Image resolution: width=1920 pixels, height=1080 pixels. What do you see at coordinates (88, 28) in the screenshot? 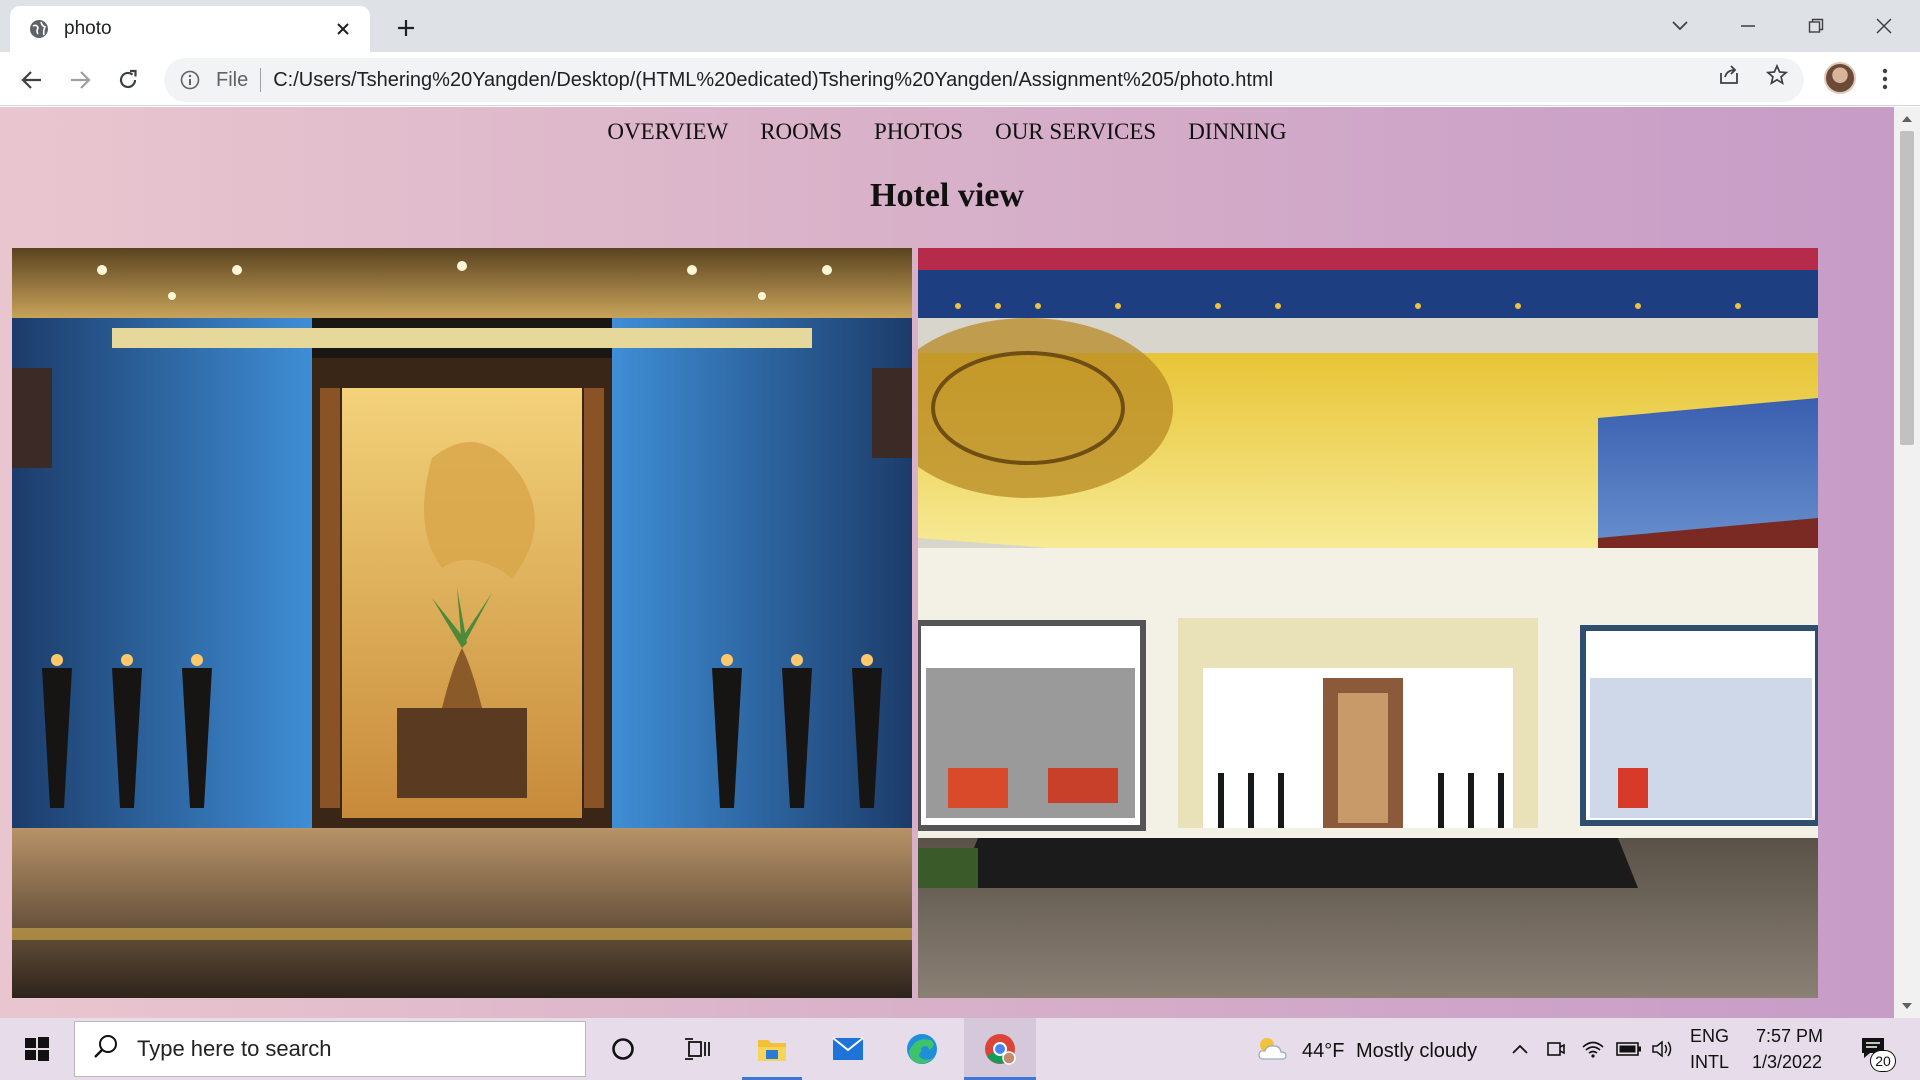
I see `tab-title: photo` at bounding box center [88, 28].